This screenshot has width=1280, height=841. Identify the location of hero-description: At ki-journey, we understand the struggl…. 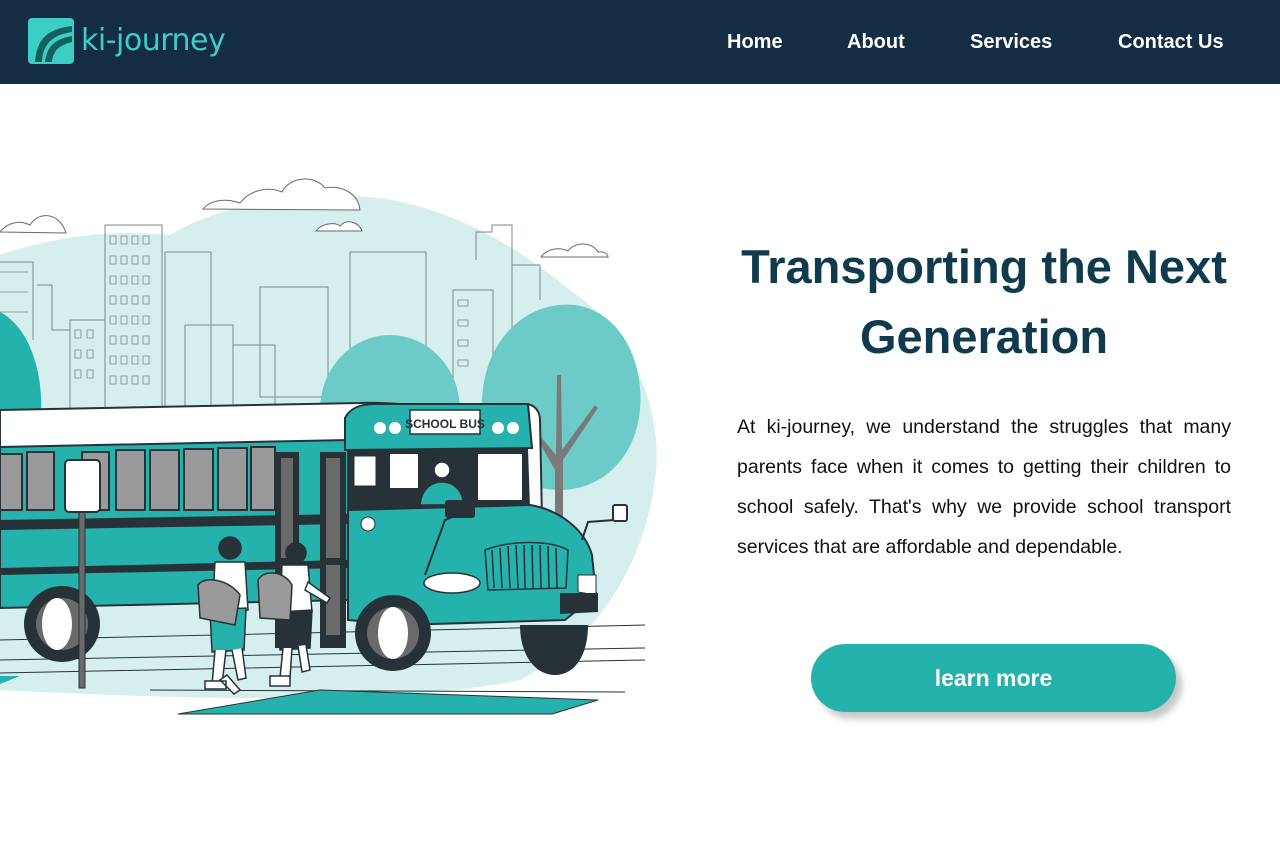
(984, 487).